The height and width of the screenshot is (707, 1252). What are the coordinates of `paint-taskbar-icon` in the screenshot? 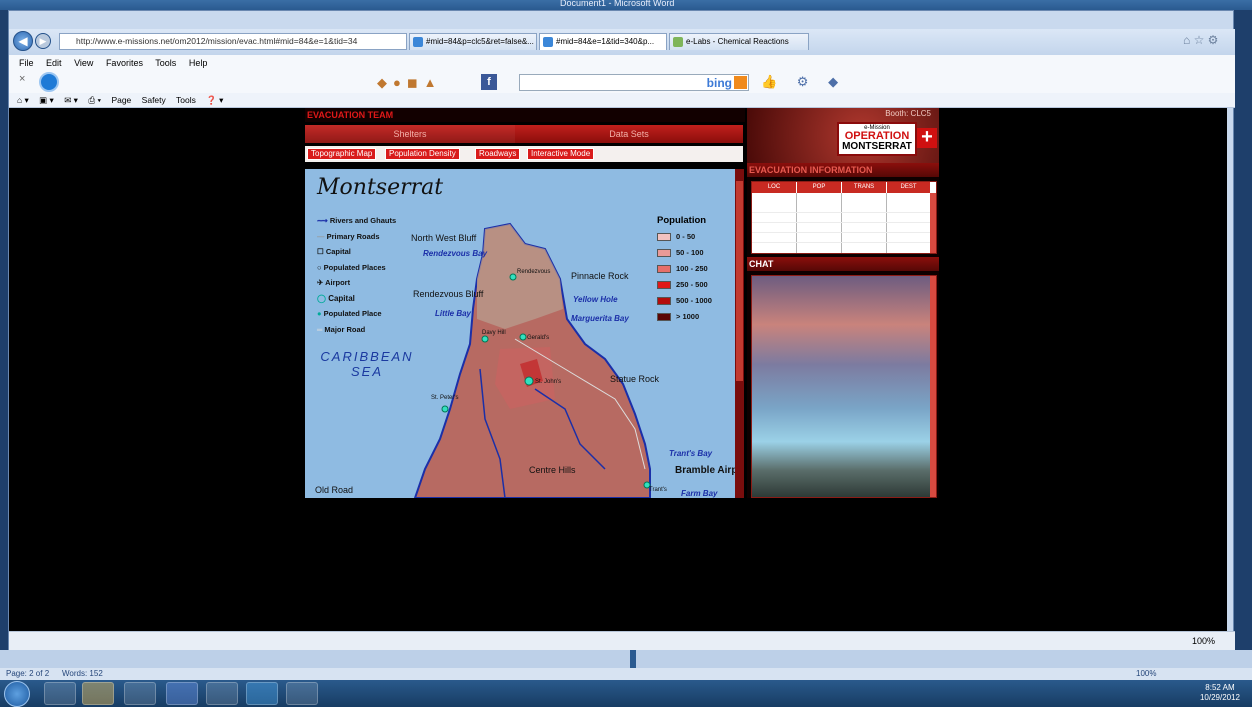 It's located at (302, 693).